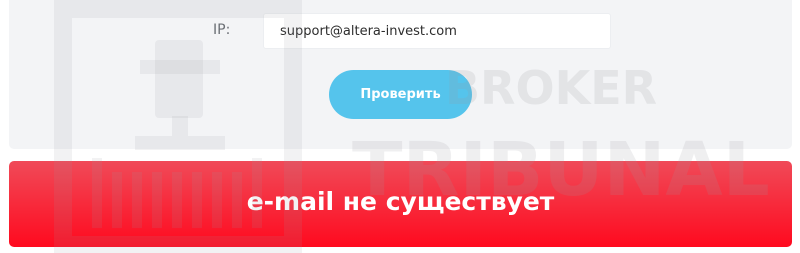 This screenshot has height=253, width=800. I want to click on ip-input, so click(437, 31).